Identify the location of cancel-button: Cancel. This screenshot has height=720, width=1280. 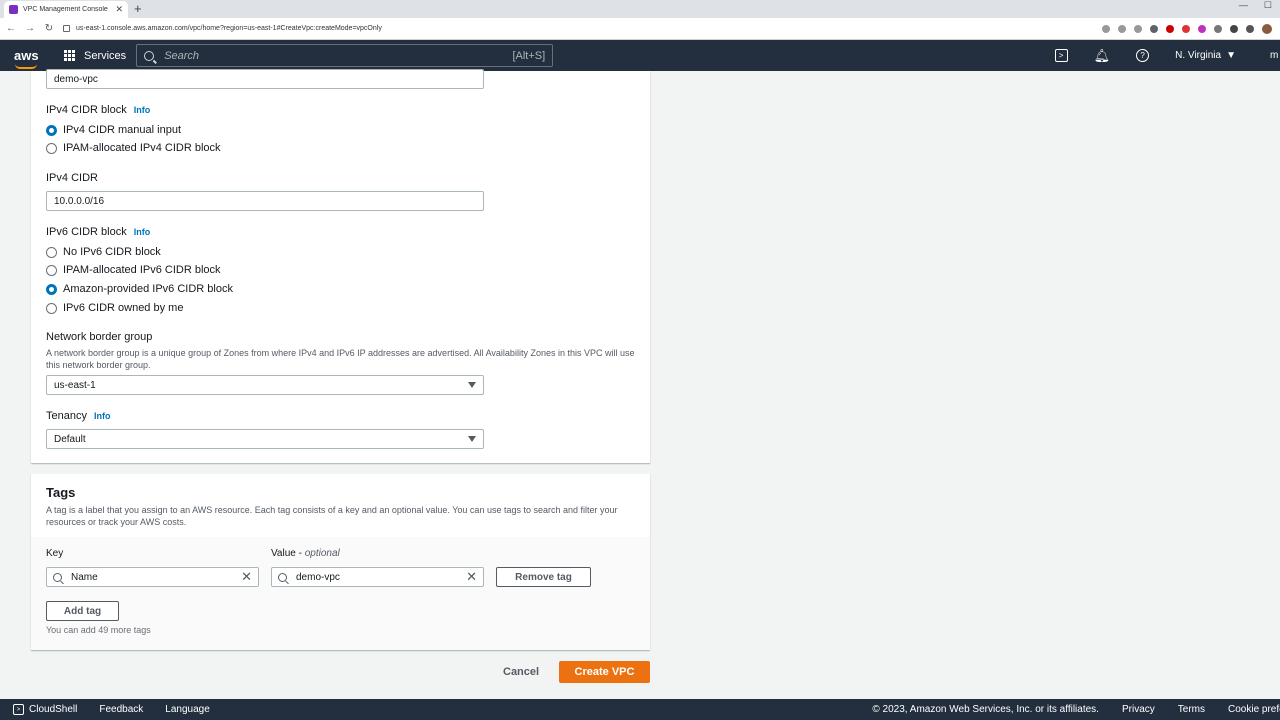
(521, 672).